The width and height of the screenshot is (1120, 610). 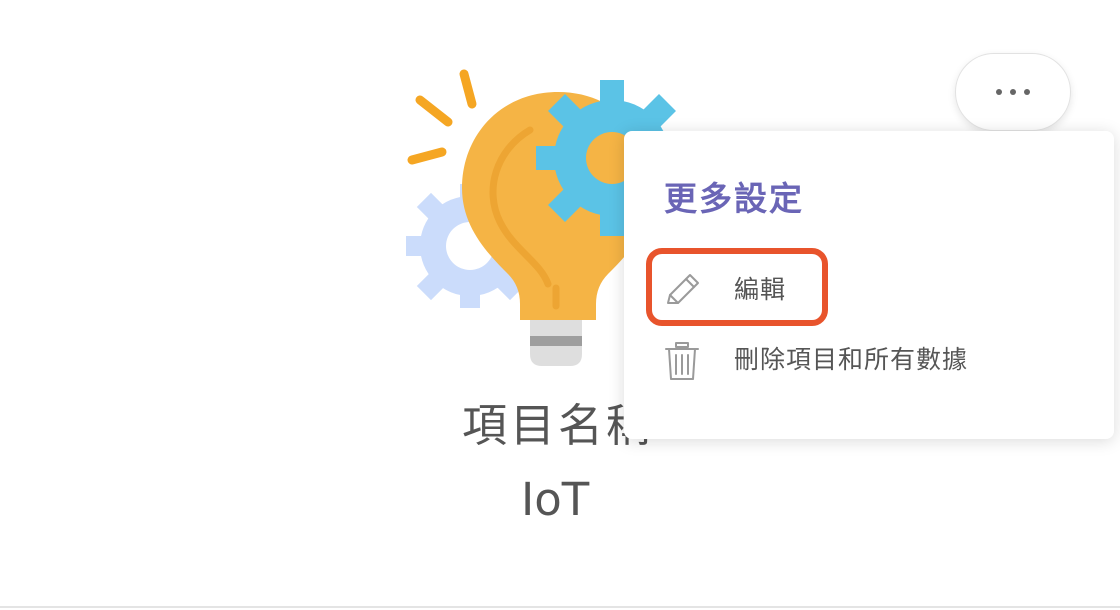 I want to click on delete-project-menu-item: 刪除項目和所有數據, so click(x=864, y=360).